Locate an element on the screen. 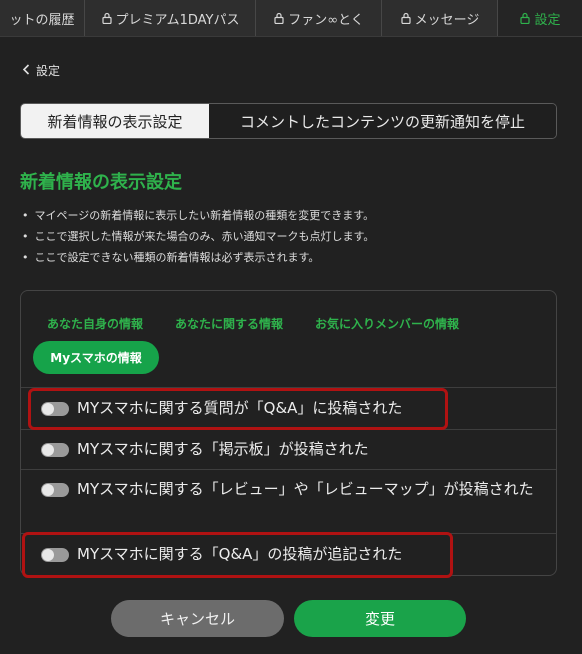  tab-settings: 設定 is located at coordinates (540, 18).